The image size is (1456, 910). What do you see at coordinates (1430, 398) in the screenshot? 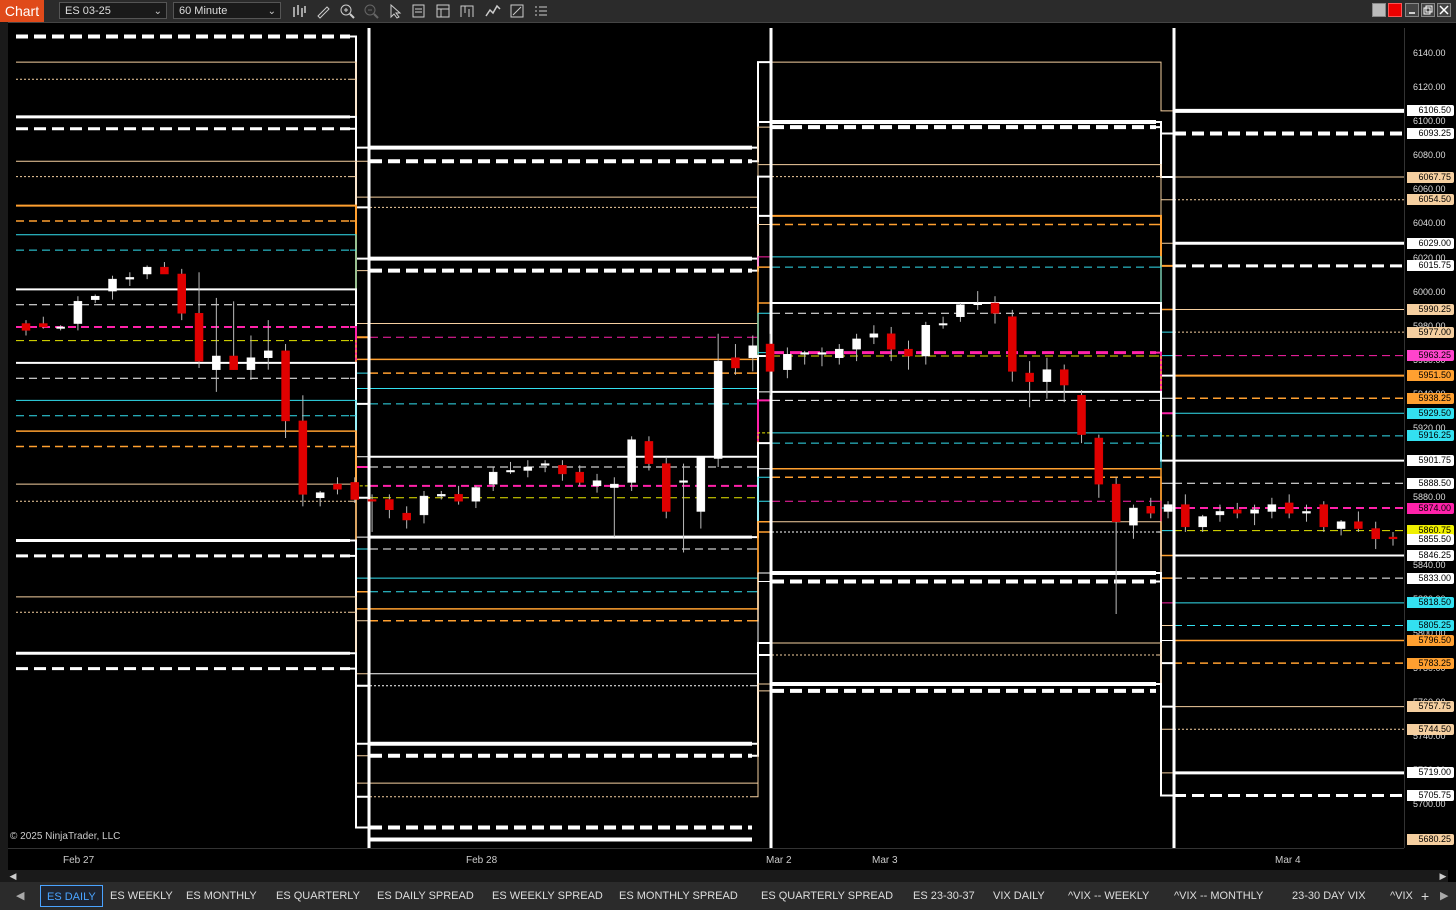
I see `price-marker: 5938.25` at bounding box center [1430, 398].